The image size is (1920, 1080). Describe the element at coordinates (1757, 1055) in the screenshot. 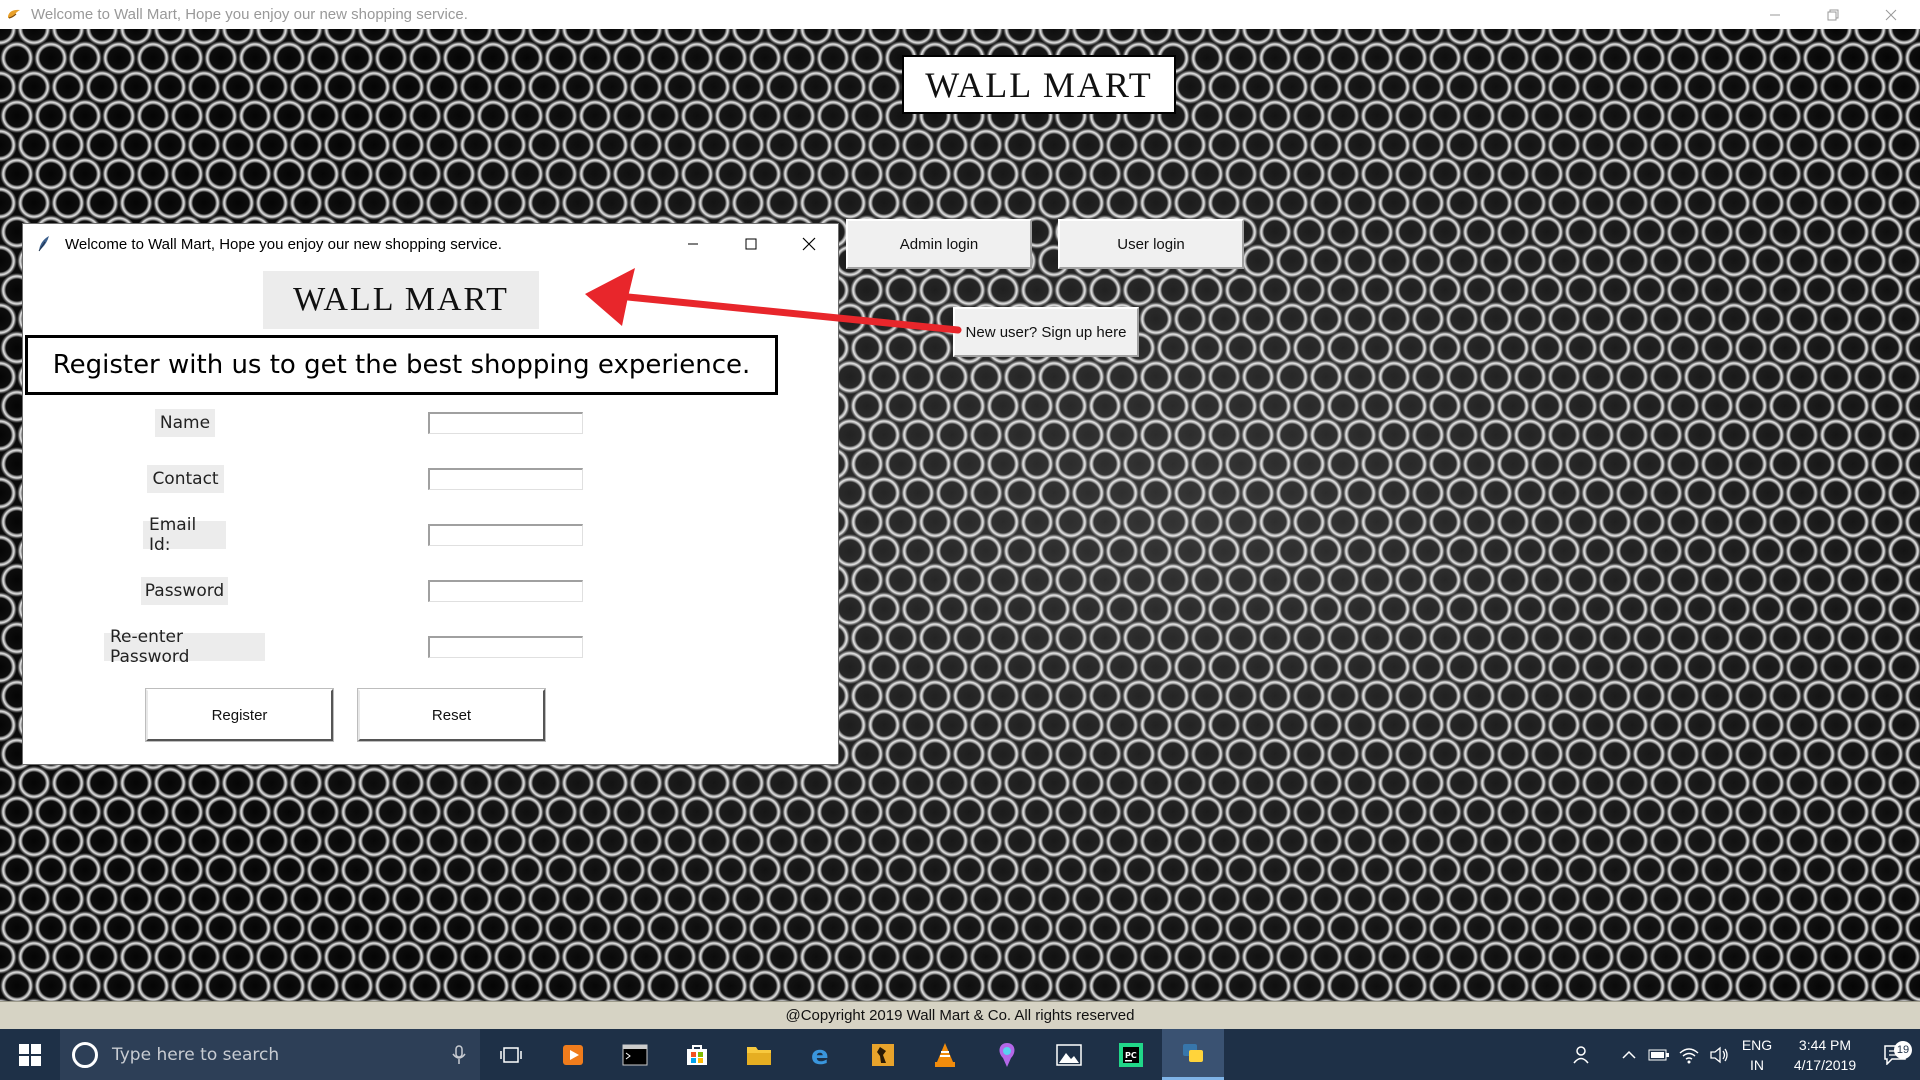

I see `language-indicator: ENG IN` at that location.